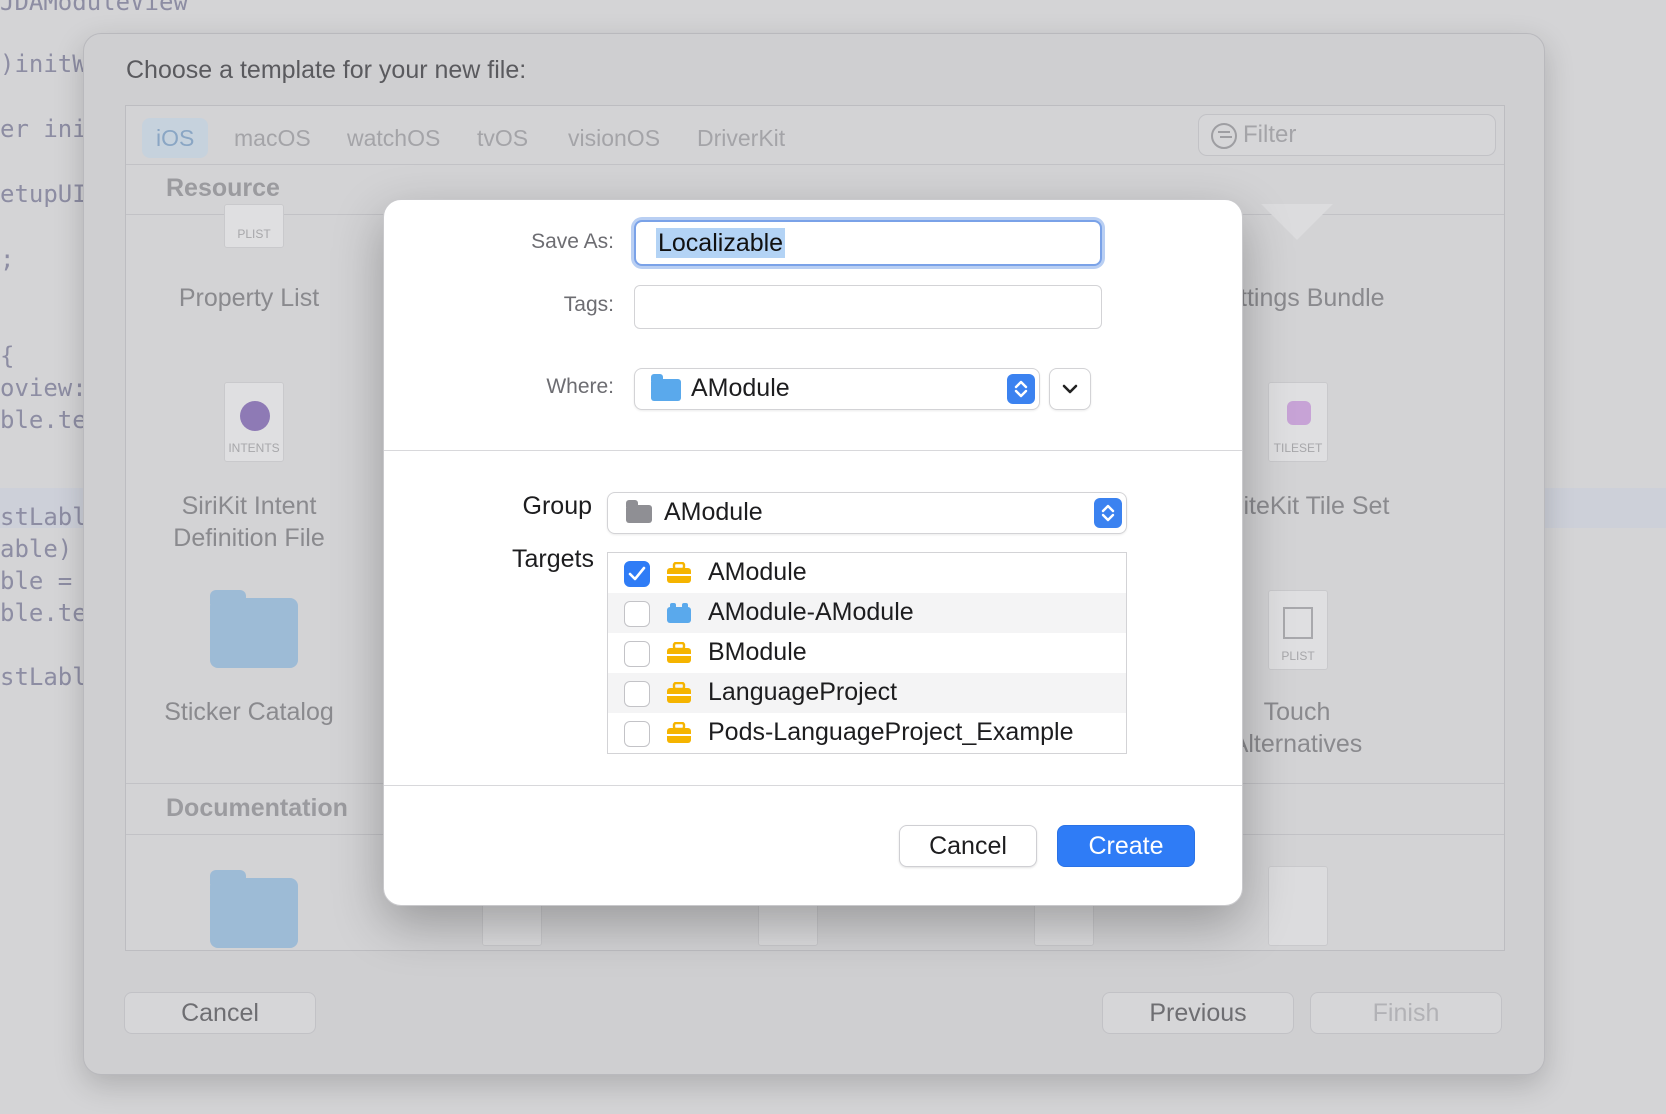 This screenshot has width=1666, height=1114. What do you see at coordinates (666, 387) in the screenshot?
I see `folder-icon` at bounding box center [666, 387].